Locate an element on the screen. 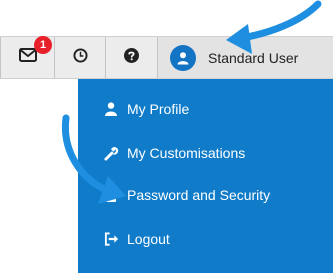 This screenshot has height=273, width=333. history-button is located at coordinates (80, 57).